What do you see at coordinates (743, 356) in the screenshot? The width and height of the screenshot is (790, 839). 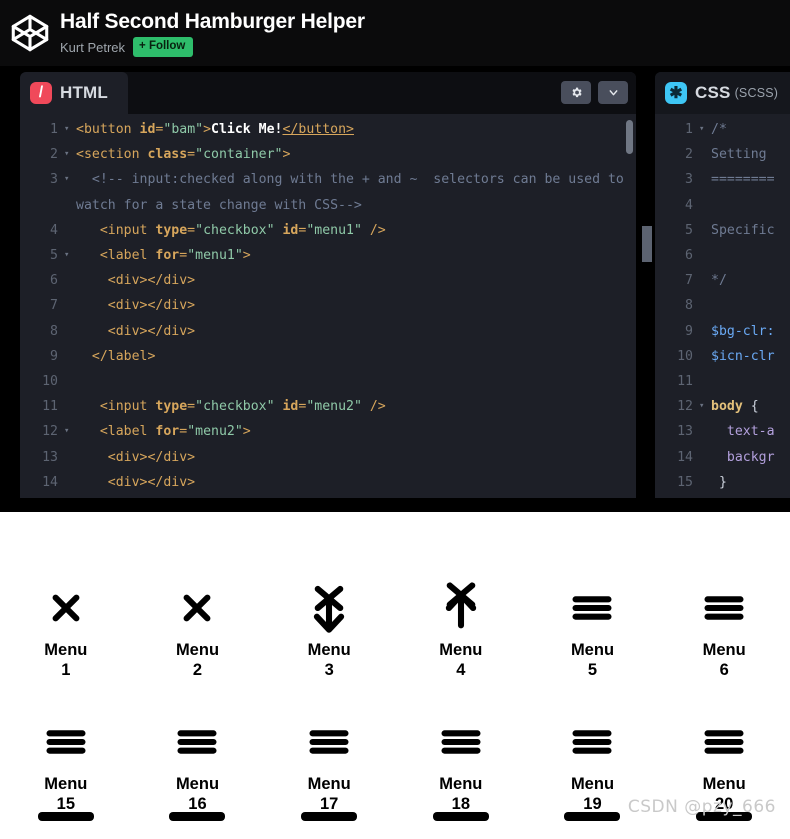 I see `code-text: $icn-clr` at bounding box center [743, 356].